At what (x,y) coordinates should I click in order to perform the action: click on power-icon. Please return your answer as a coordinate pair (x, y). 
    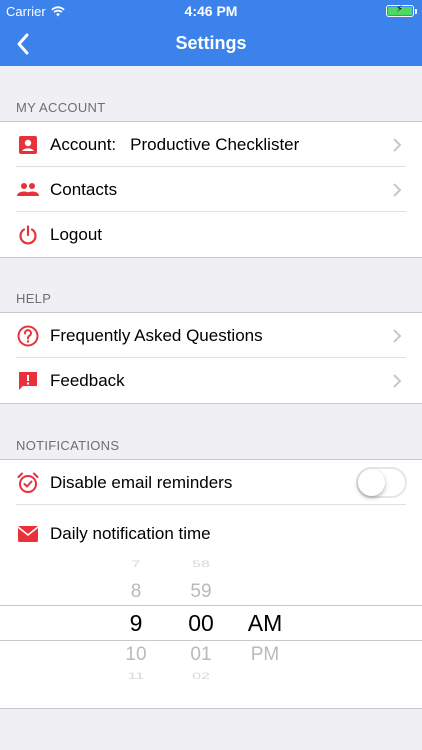
    Looking at the image, I should click on (28, 235).